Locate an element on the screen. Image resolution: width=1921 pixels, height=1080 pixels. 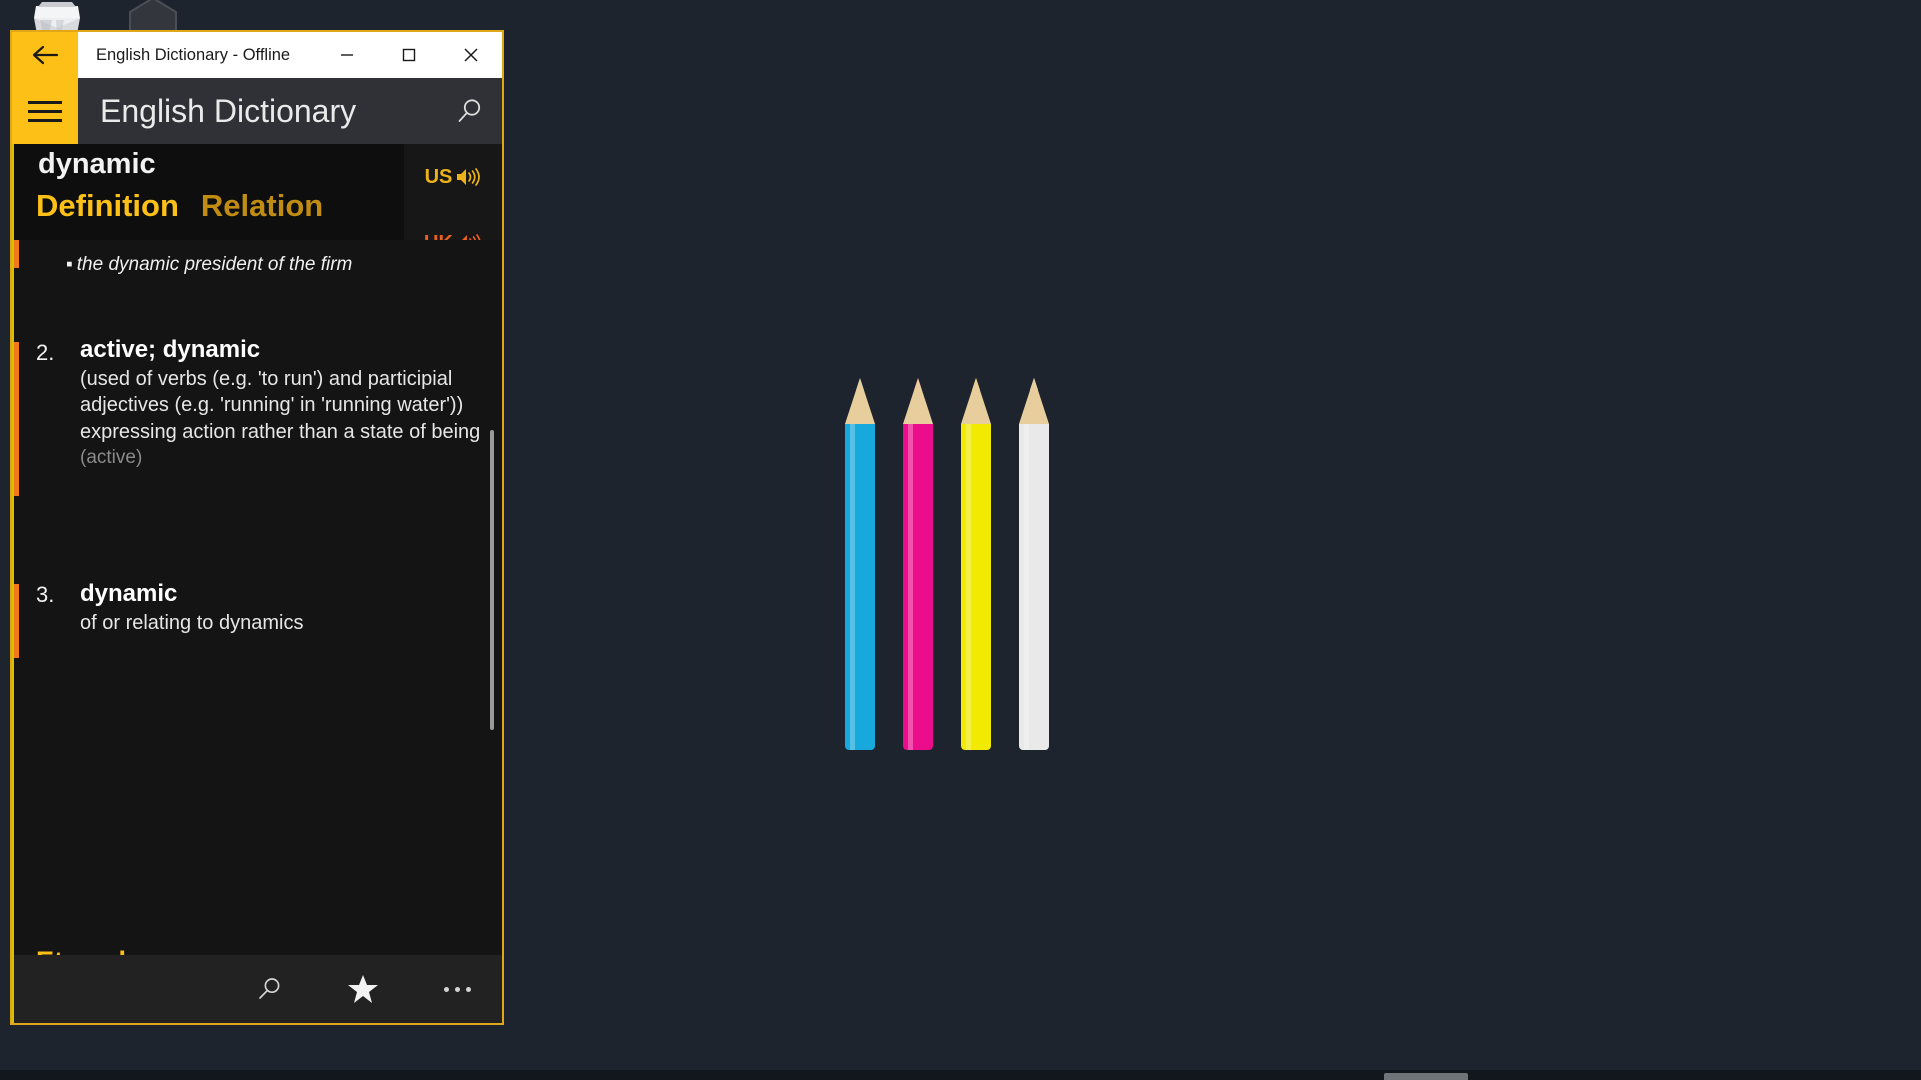
star-icon is located at coordinates (363, 989).